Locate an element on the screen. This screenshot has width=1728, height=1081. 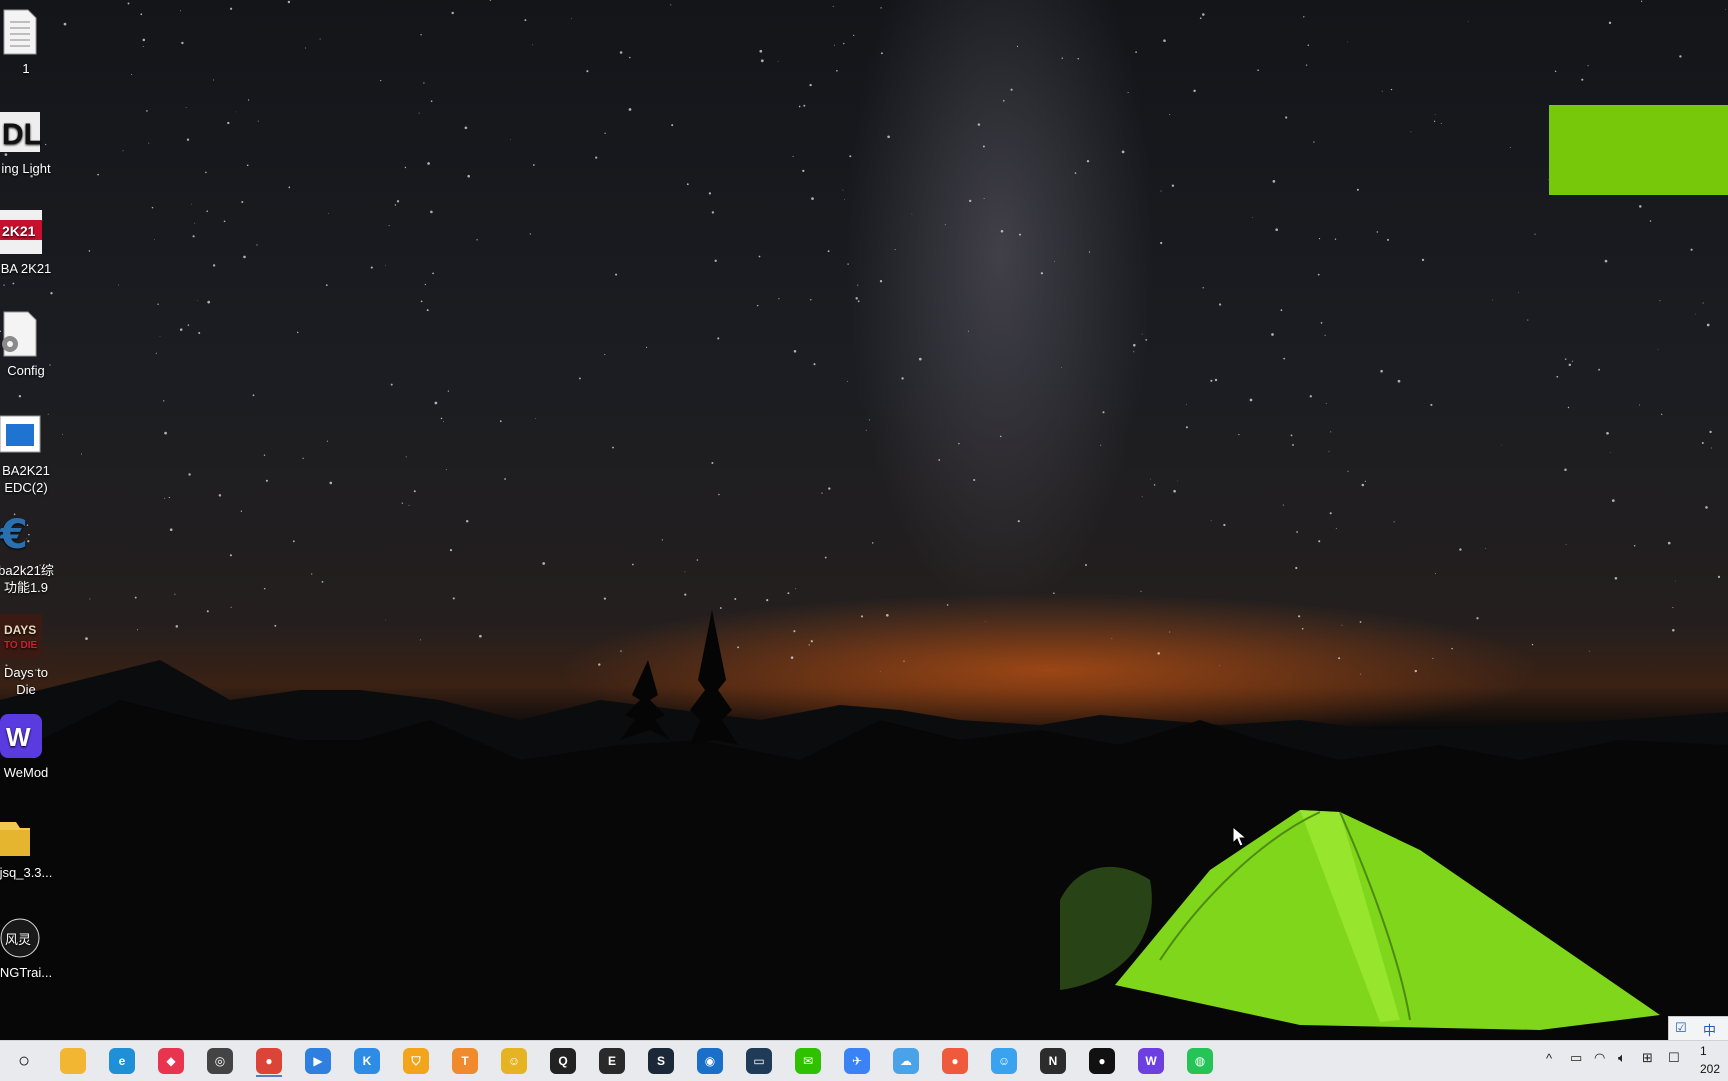
ime-settings-icon: ☑ is located at coordinates (1681, 1028).